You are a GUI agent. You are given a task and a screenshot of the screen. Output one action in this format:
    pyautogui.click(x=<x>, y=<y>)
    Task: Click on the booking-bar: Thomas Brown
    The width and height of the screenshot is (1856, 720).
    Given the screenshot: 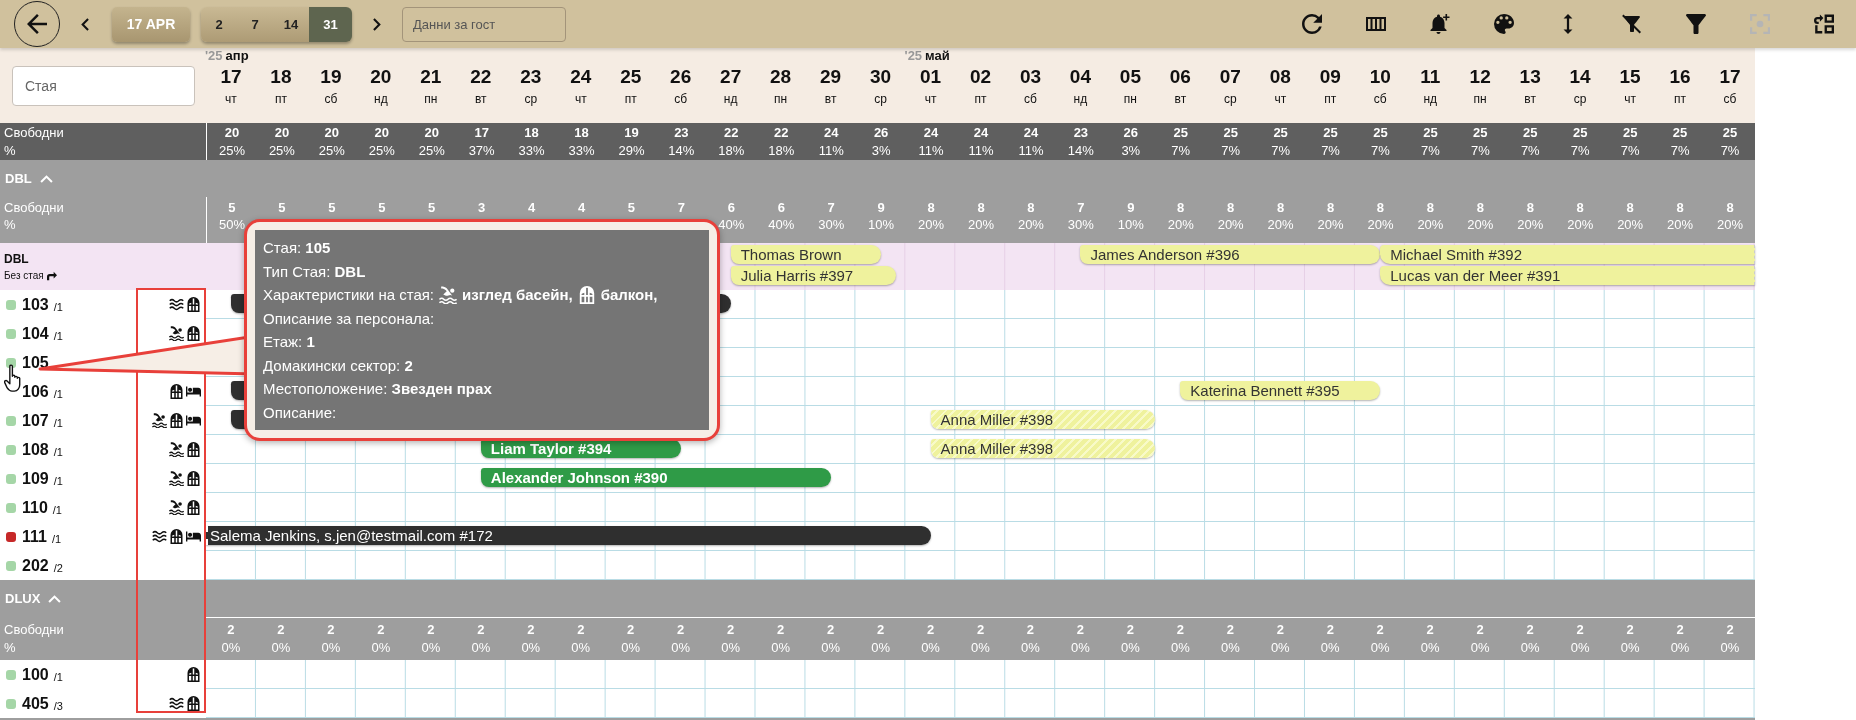 What is the action you would take?
    pyautogui.click(x=805, y=254)
    